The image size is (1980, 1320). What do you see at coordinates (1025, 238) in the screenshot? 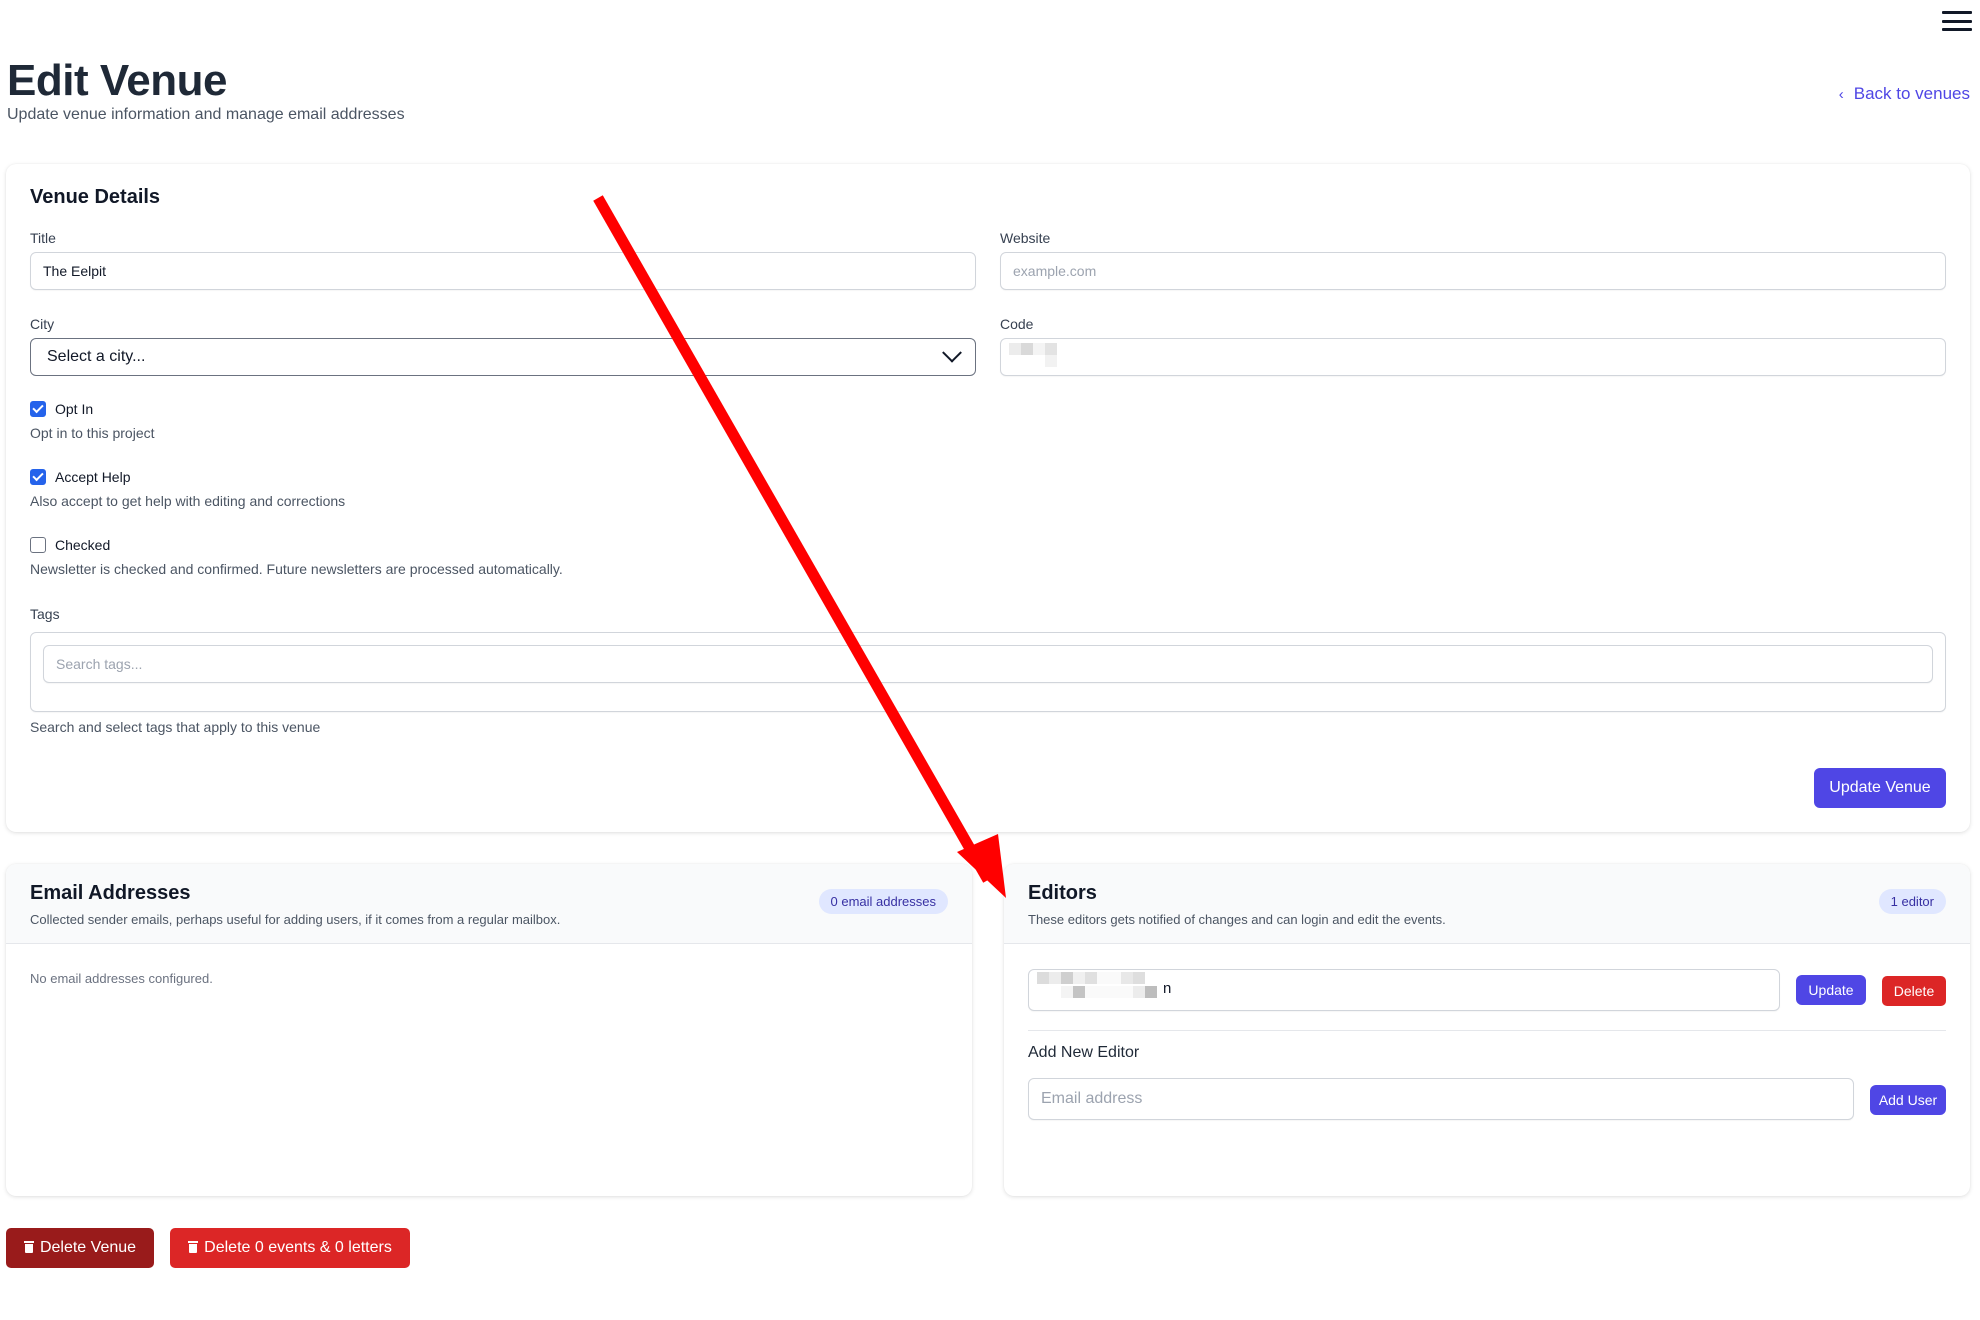
I see `website-label: Website` at bounding box center [1025, 238].